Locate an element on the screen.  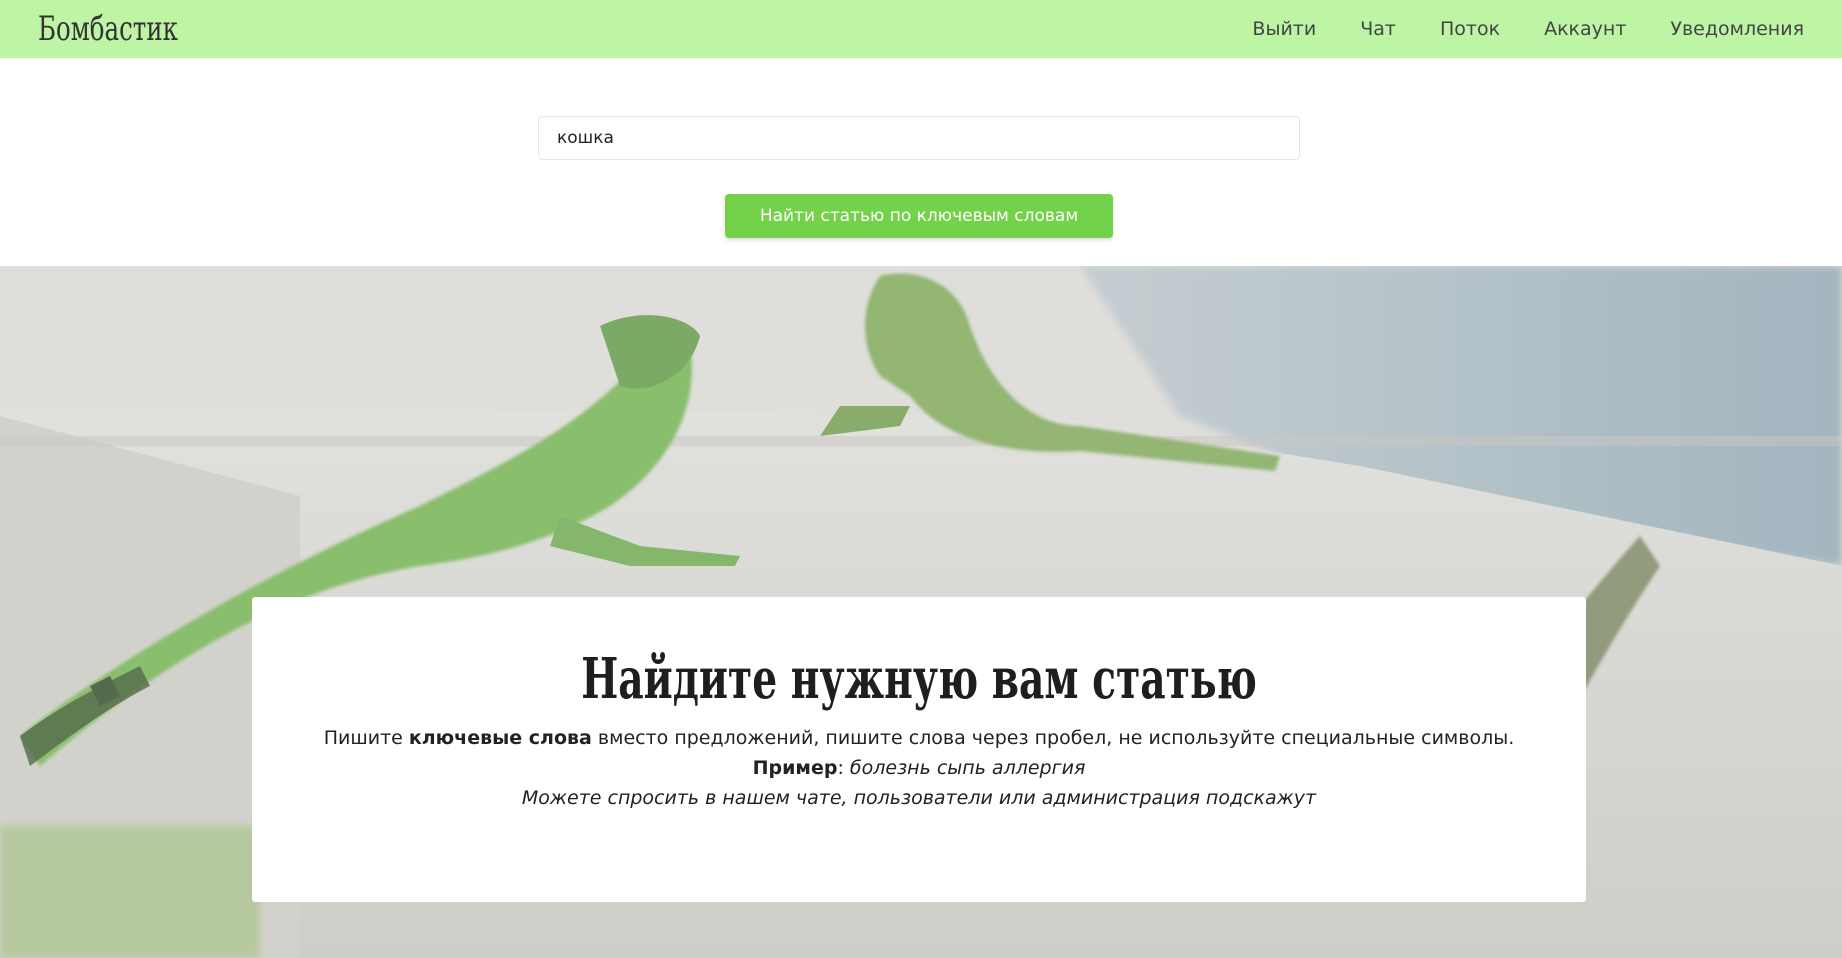
instruction-keywords-bold: ключевые слова is located at coordinates (500, 737).